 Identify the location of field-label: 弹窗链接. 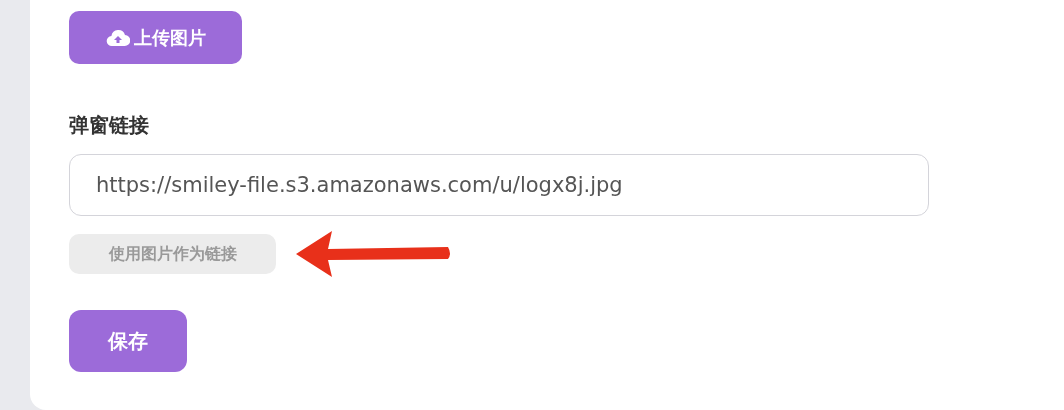
(109, 125).